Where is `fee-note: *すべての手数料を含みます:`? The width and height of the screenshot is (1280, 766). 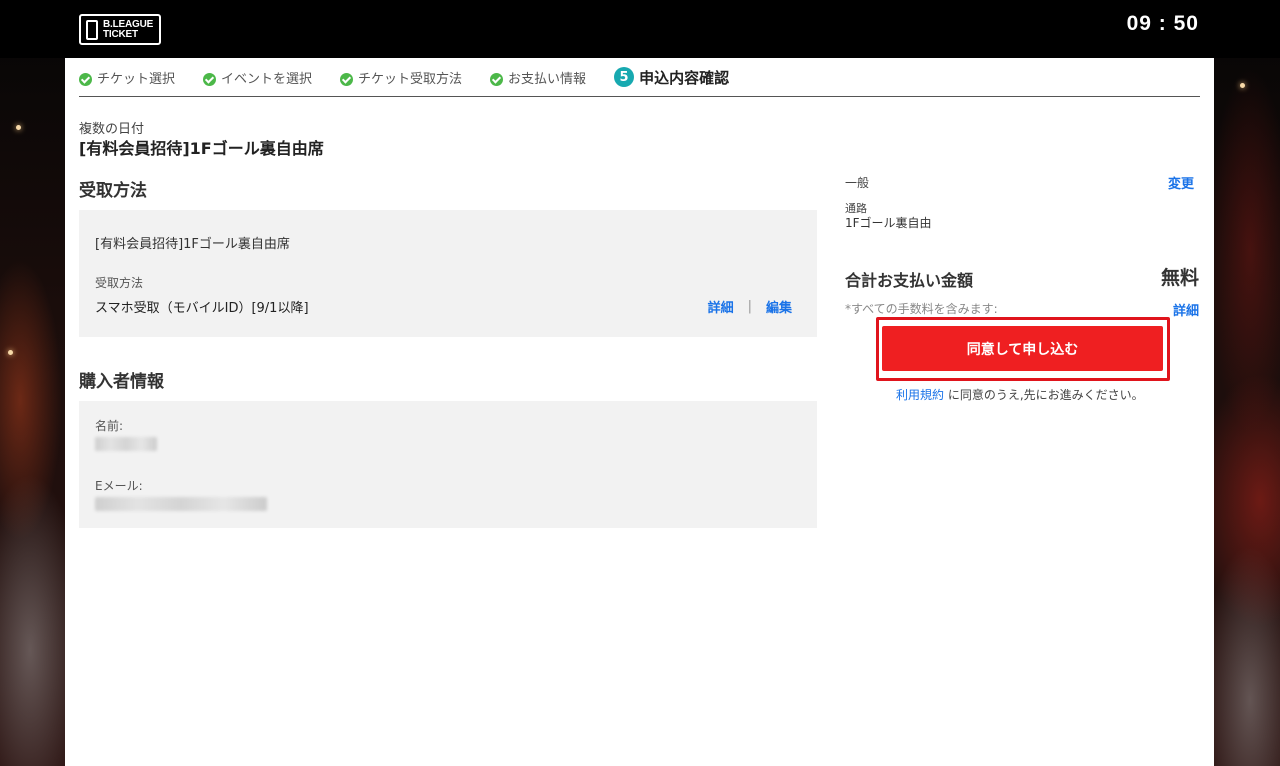 fee-note: *すべての手数料を含みます: is located at coordinates (921, 309).